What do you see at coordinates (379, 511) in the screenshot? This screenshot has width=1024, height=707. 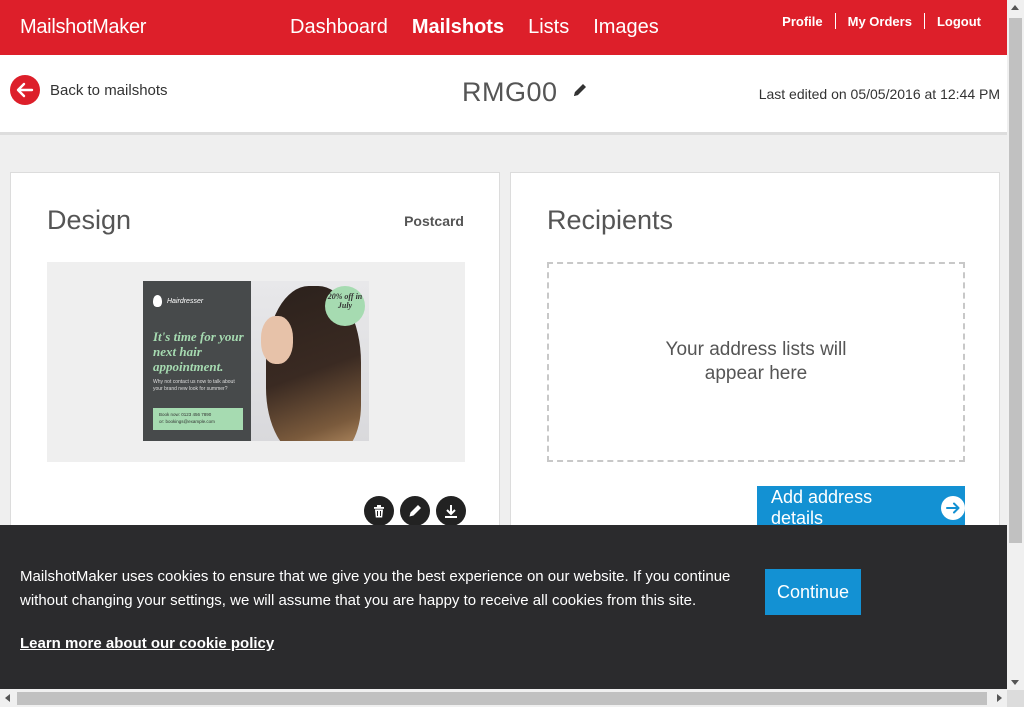 I see `trash-icon` at bounding box center [379, 511].